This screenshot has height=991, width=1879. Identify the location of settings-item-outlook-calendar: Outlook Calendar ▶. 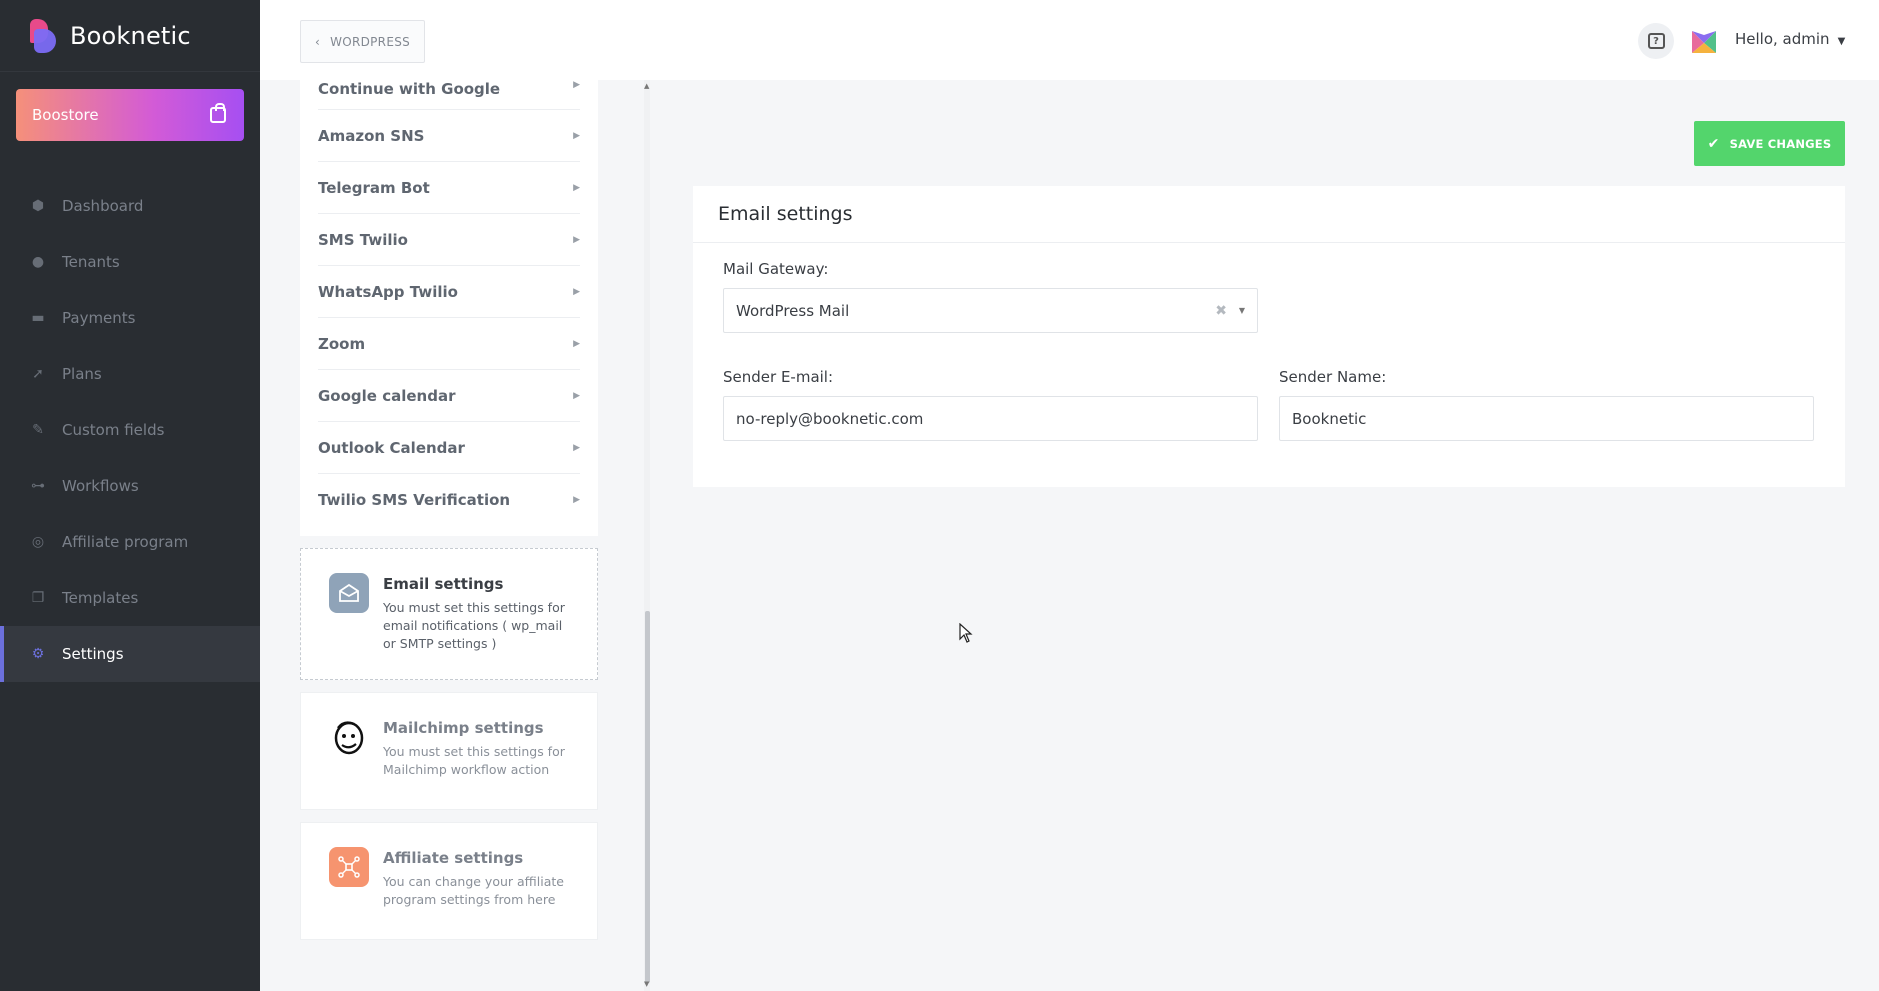
(449, 448).